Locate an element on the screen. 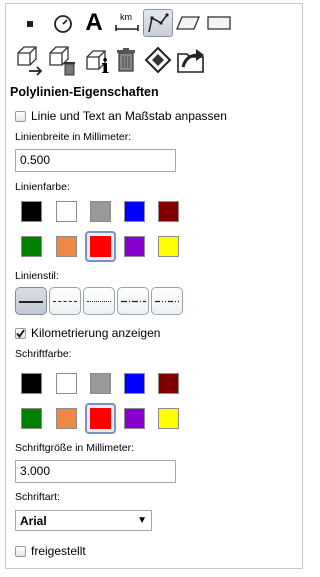 This screenshot has height=577, width=320. line-width-input: 0.500 is located at coordinates (95, 160).